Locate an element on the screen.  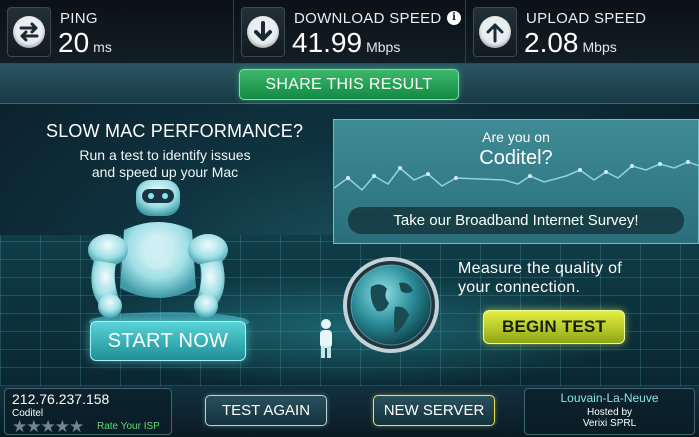
hosted-by-label: Hosted by is located at coordinates (609, 412).